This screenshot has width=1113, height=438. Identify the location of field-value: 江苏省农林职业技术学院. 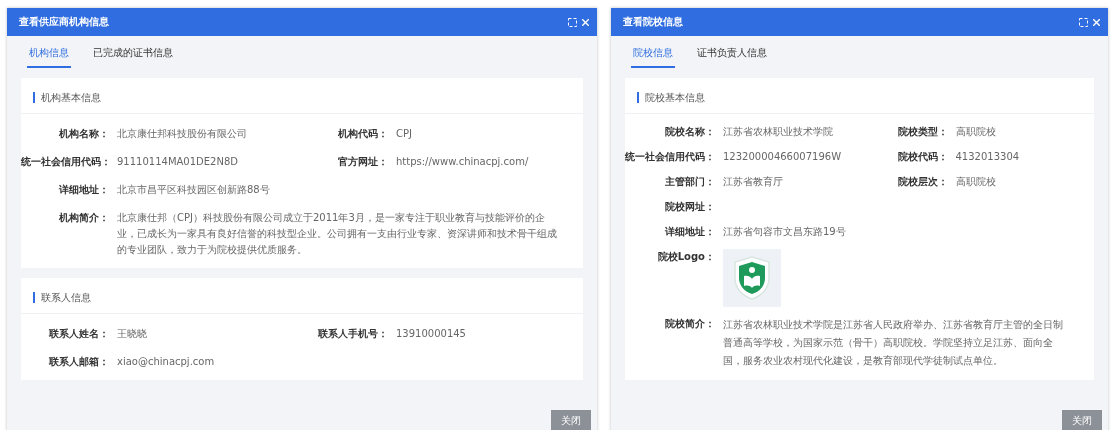
(778, 132).